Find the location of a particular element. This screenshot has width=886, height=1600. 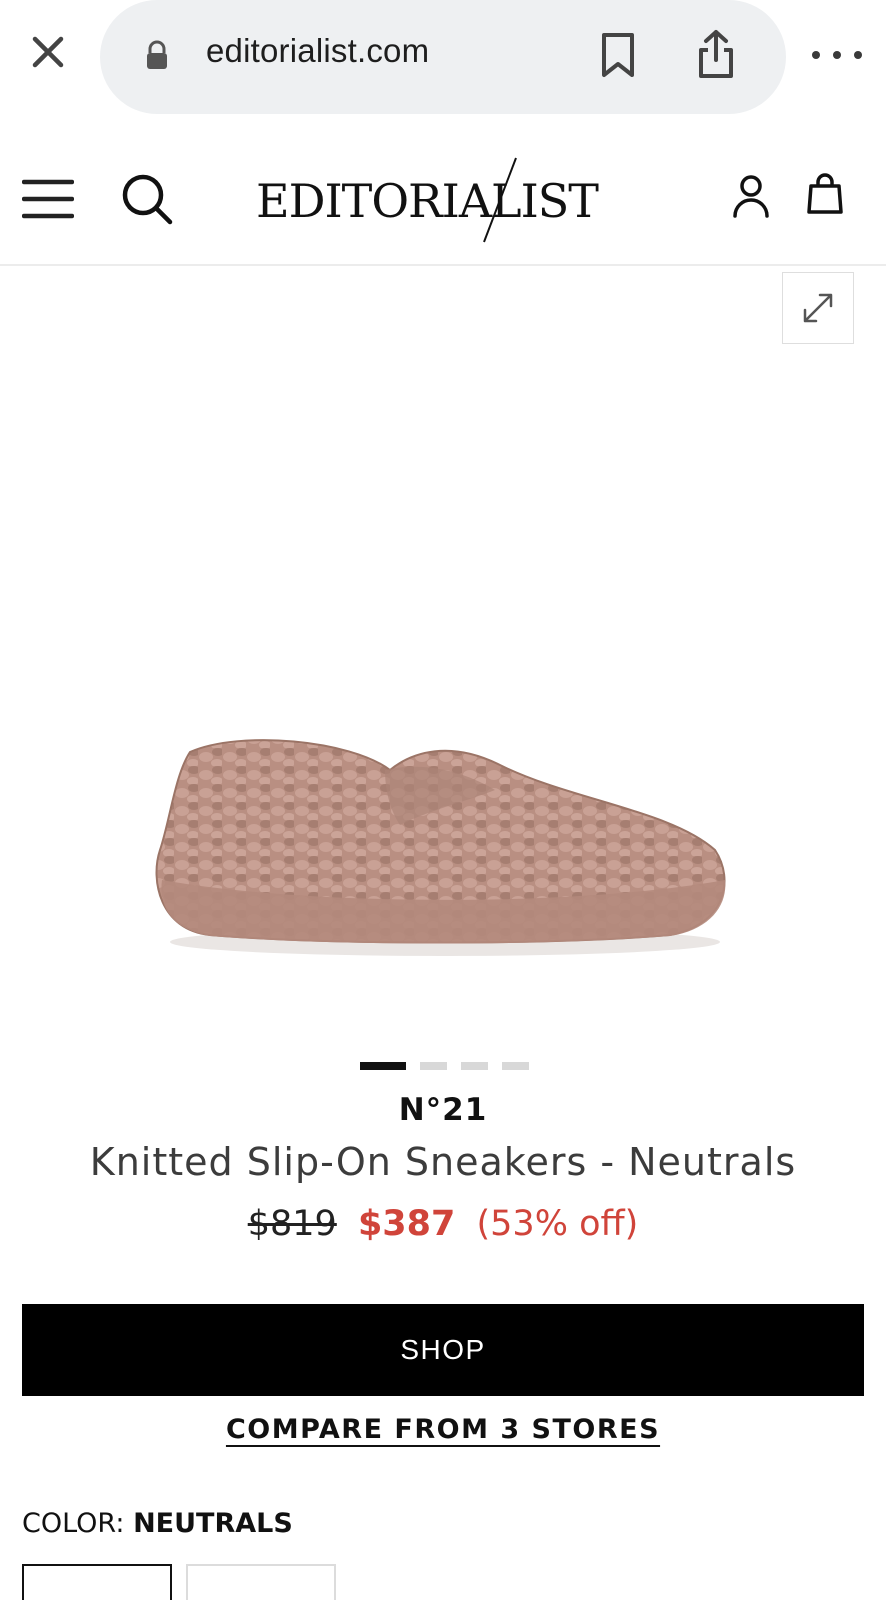

menu-icon is located at coordinates (48, 199).